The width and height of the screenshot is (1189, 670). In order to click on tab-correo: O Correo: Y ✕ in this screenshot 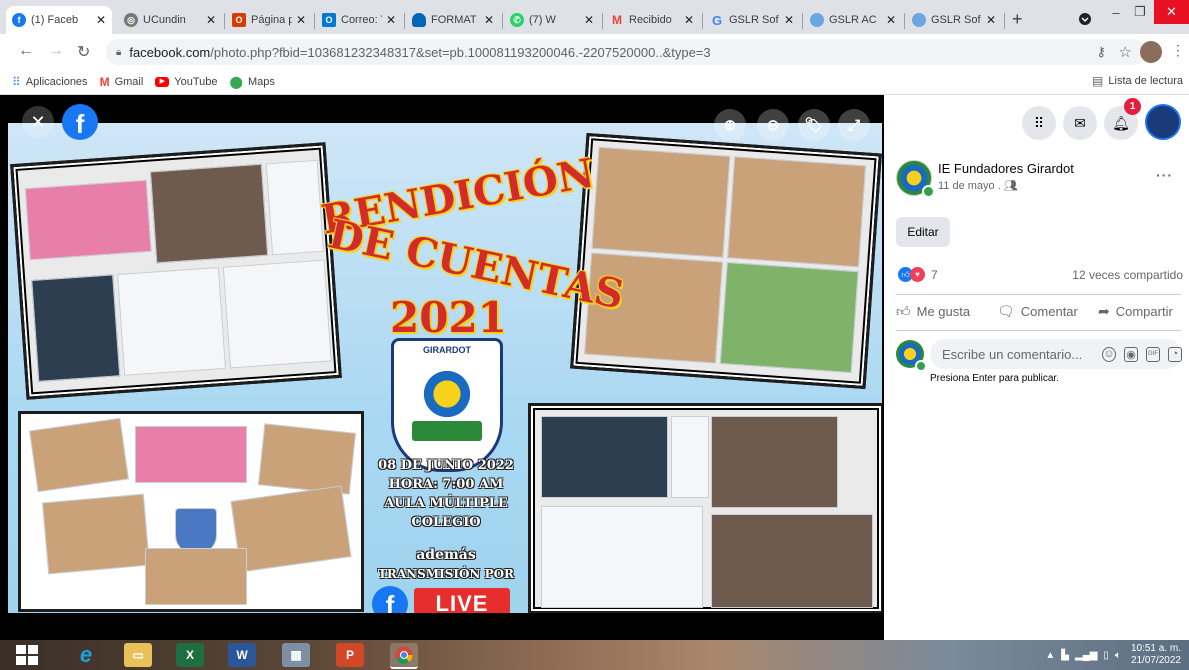, I will do `click(359, 20)`.